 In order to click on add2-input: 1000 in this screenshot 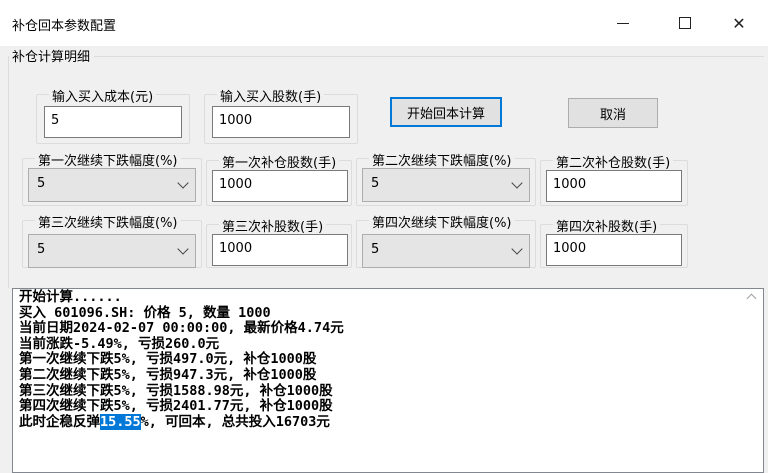, I will do `click(614, 186)`.